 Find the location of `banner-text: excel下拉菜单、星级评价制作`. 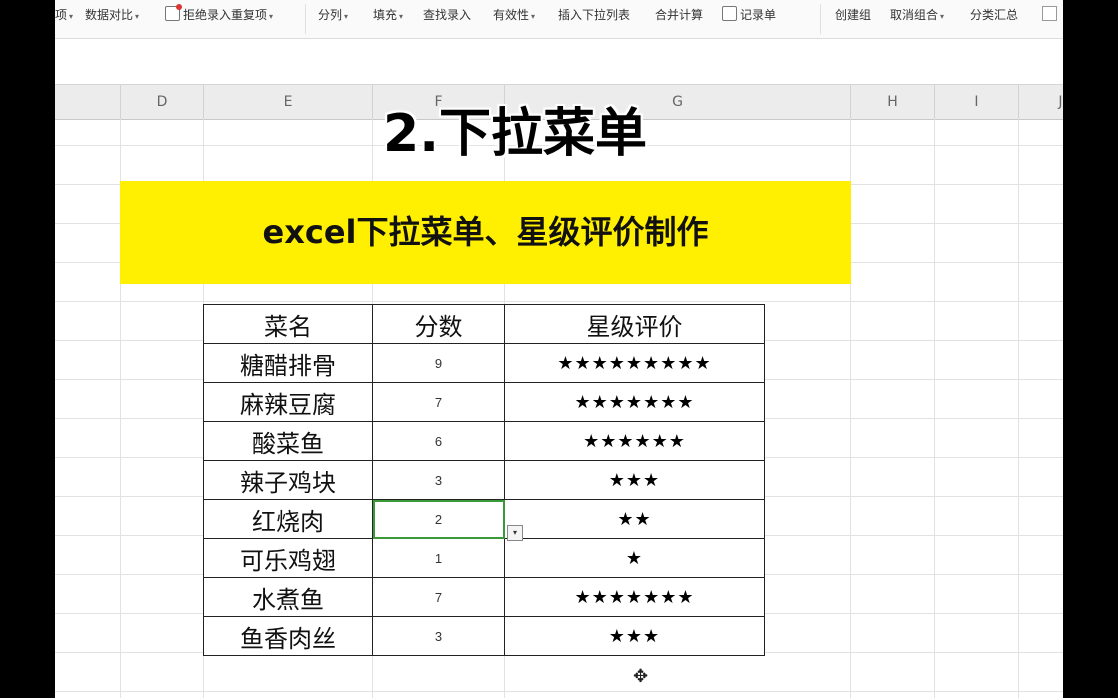

banner-text: excel下拉菜单、星级评价制作 is located at coordinates (485, 232).